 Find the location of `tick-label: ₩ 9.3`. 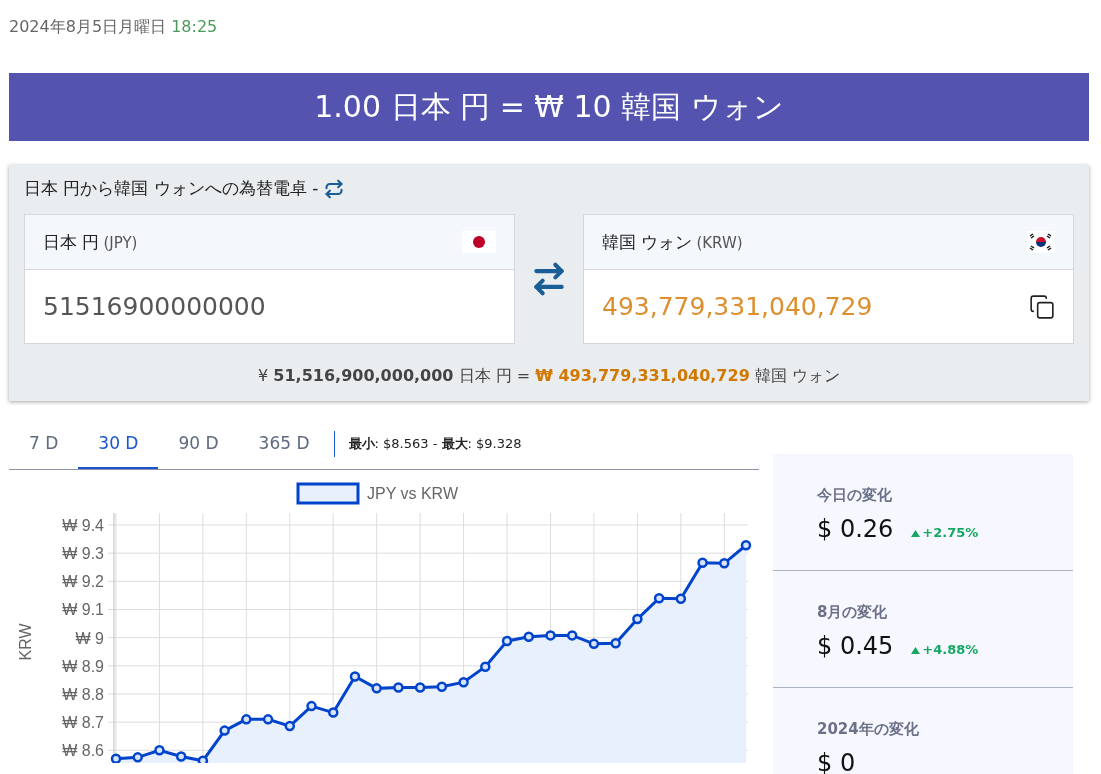

tick-label: ₩ 9.3 is located at coordinates (83, 554).